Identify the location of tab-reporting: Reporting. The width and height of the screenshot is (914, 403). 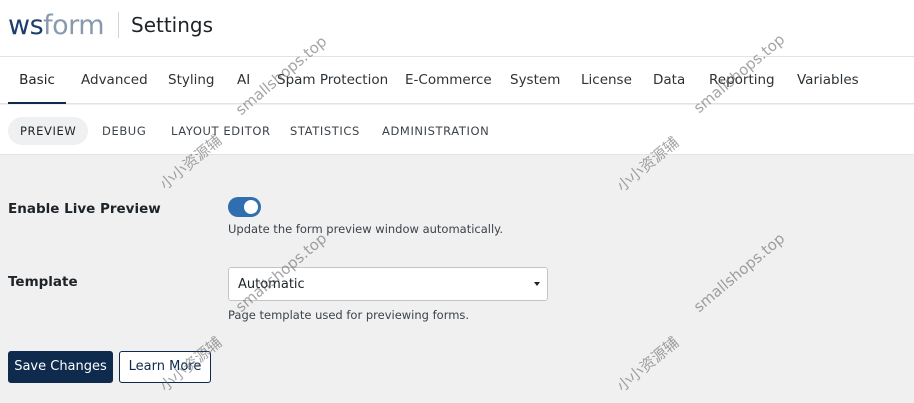
(742, 80).